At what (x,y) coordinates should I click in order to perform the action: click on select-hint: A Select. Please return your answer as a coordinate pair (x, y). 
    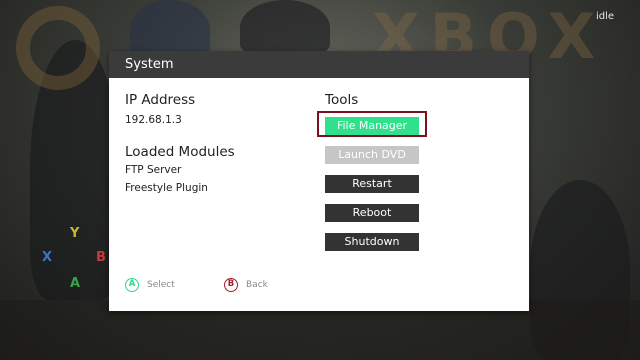
    Looking at the image, I should click on (150, 285).